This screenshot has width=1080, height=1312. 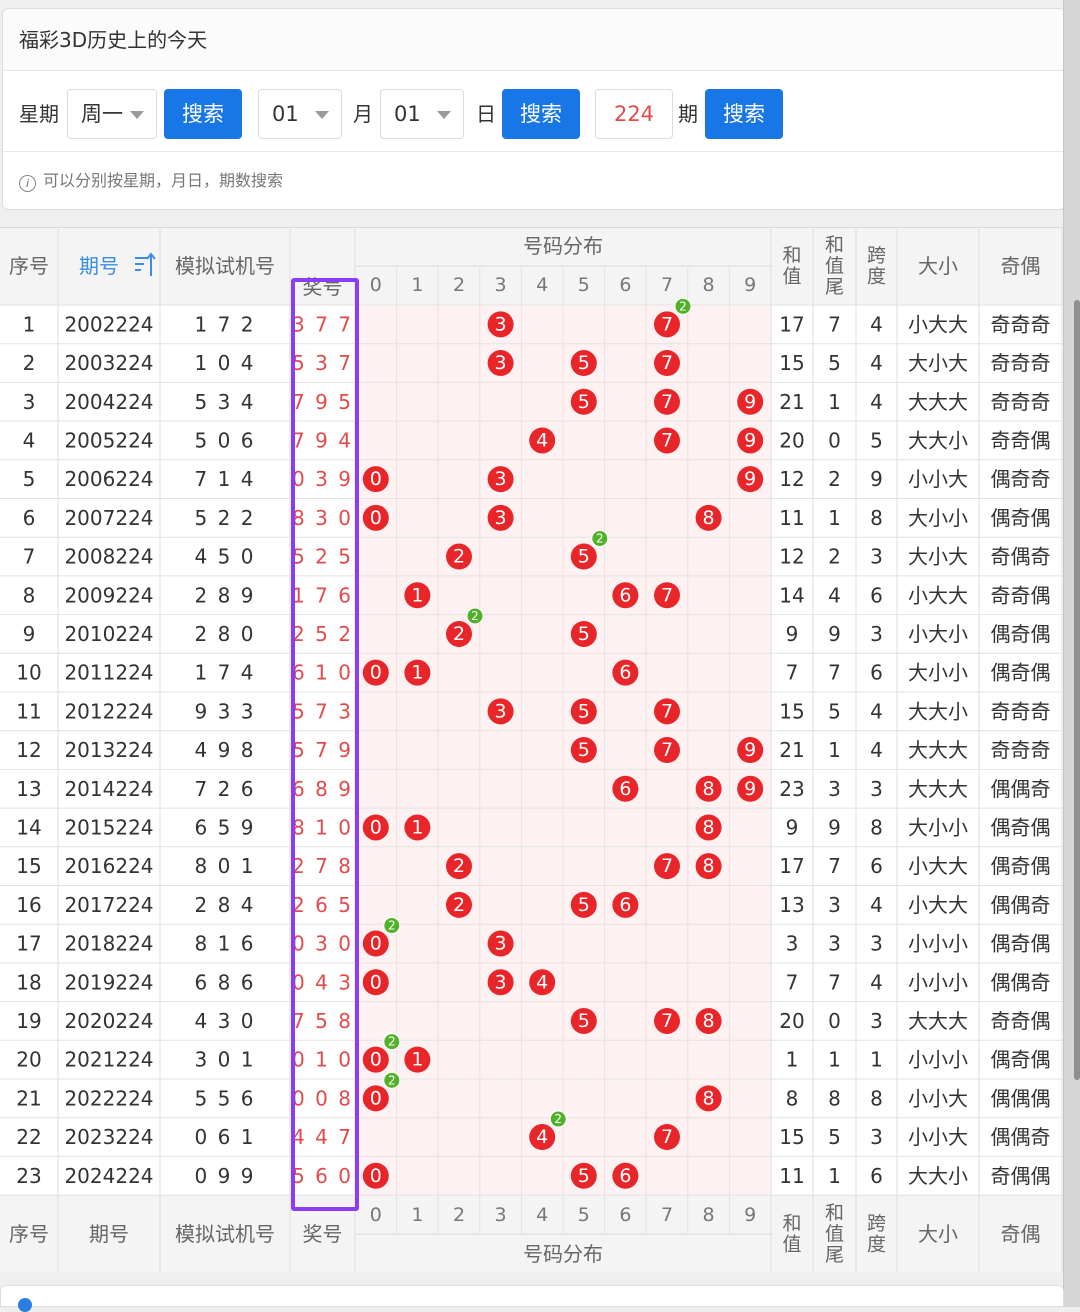 I want to click on column-header-digit: 6, so click(x=625, y=285).